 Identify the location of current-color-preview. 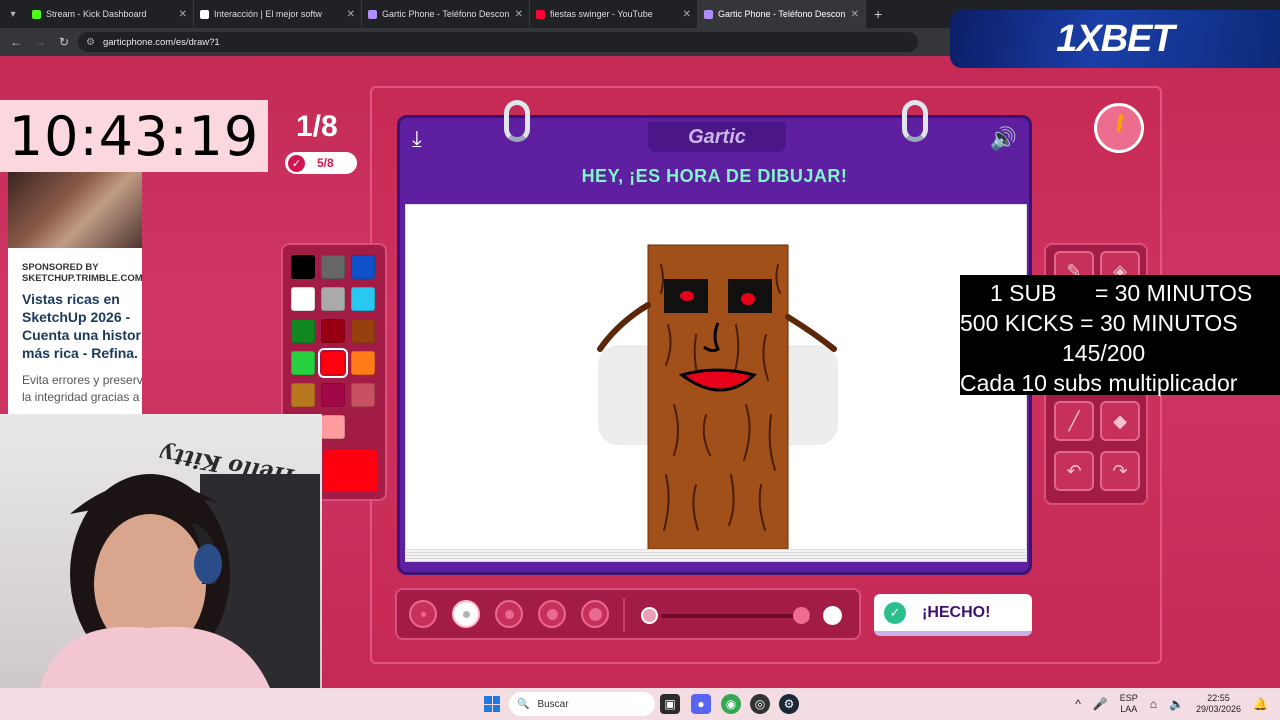
(350, 471).